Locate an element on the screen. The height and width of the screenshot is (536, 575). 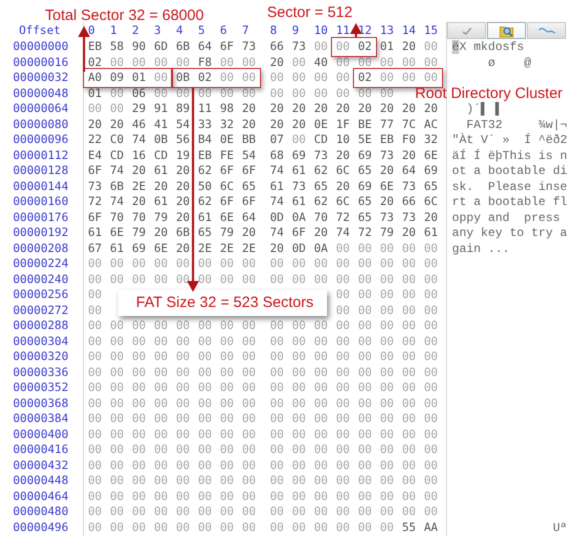
hex-byte: 54 is located at coordinates (183, 123).